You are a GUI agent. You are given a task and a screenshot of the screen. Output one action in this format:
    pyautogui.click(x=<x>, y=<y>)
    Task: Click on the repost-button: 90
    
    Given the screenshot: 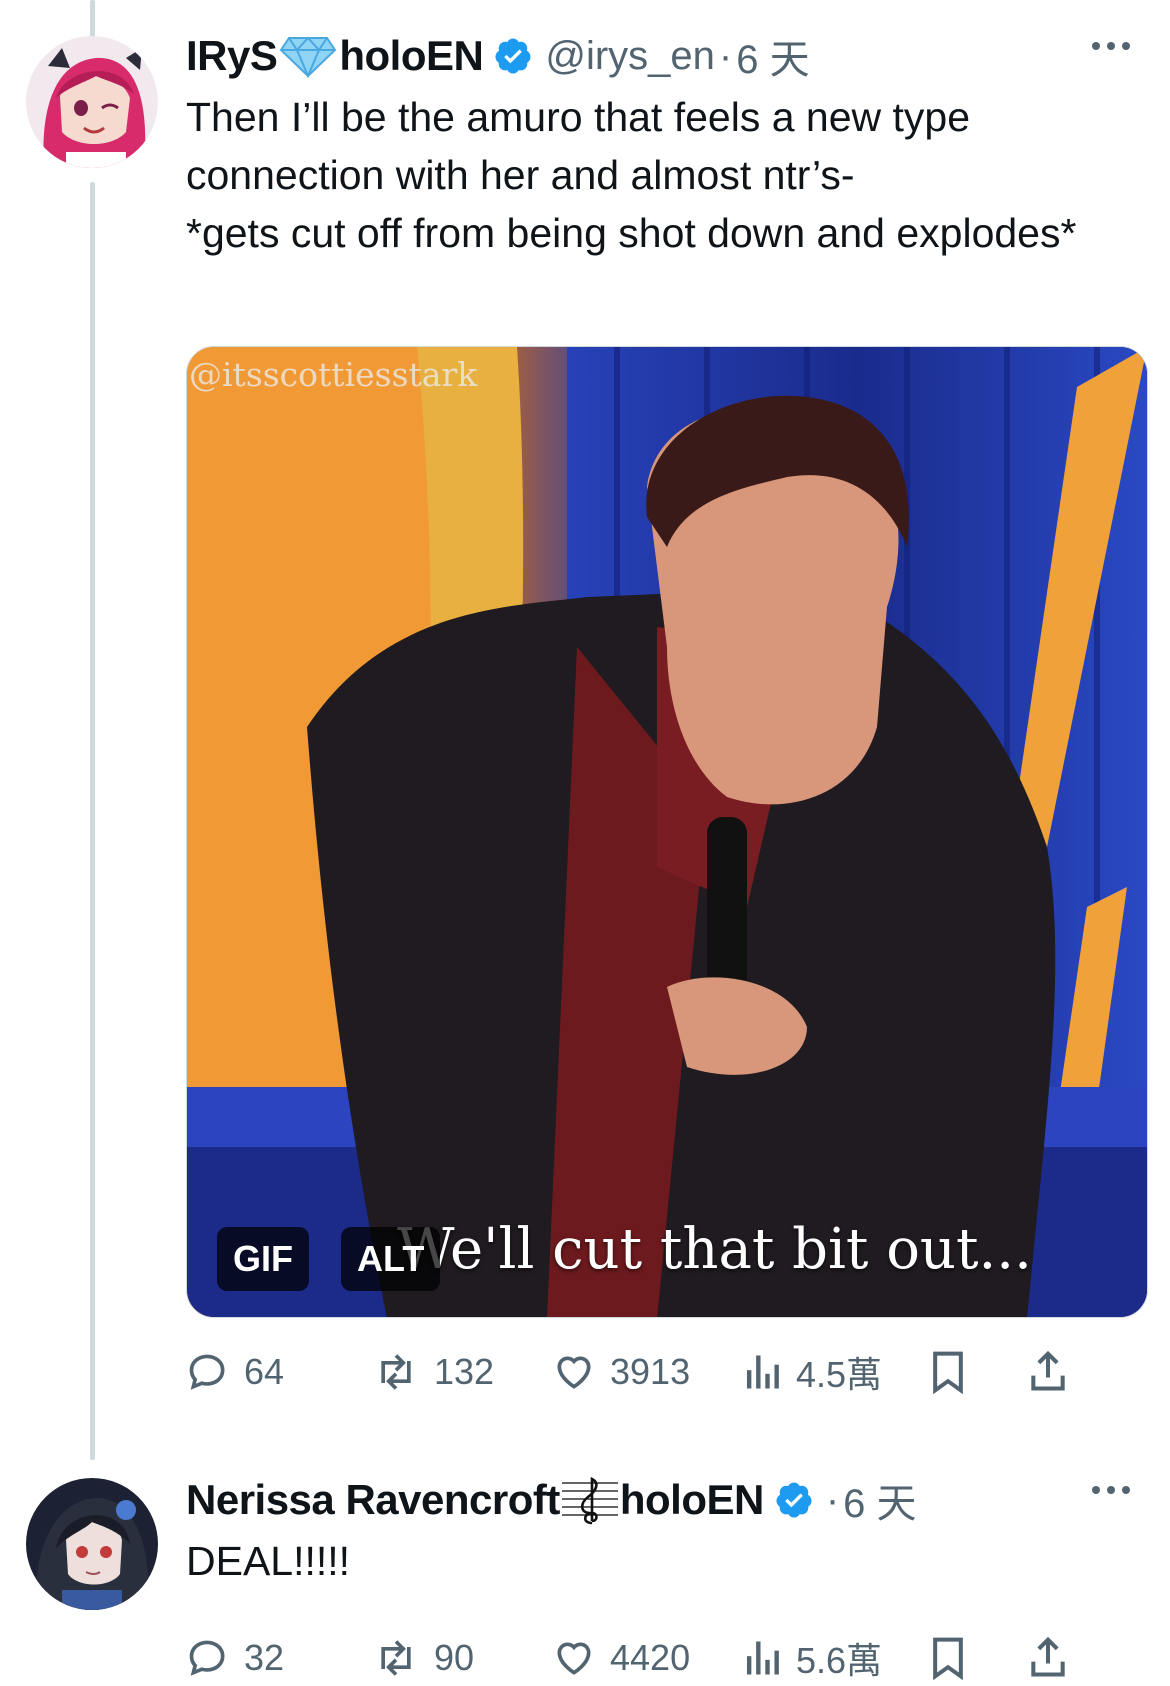 What is the action you would take?
    pyautogui.click(x=423, y=1657)
    